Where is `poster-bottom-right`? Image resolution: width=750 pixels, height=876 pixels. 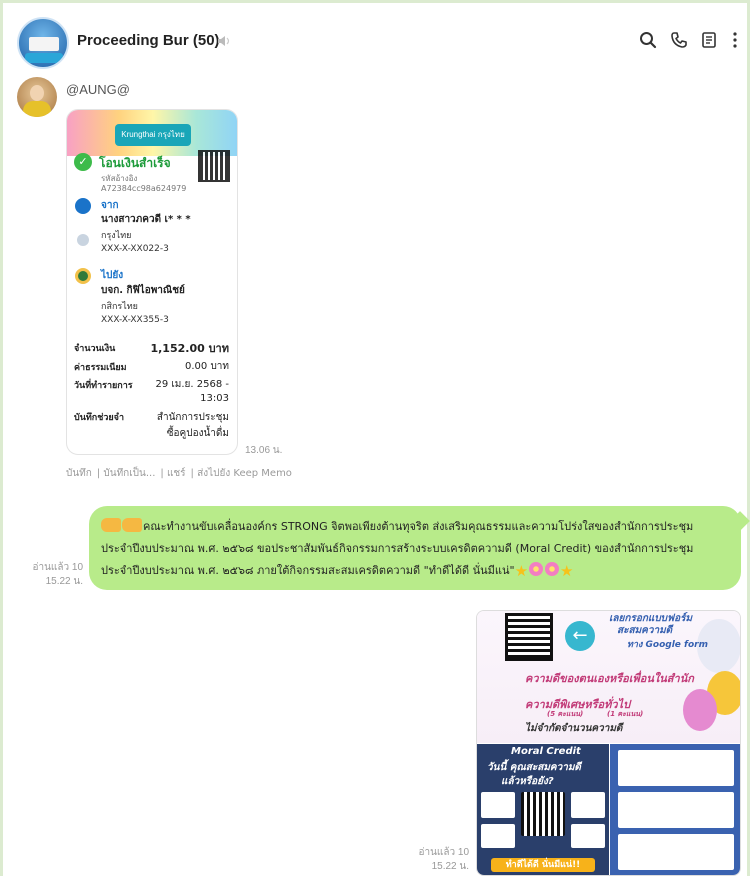
poster-bottom-right is located at coordinates (675, 809).